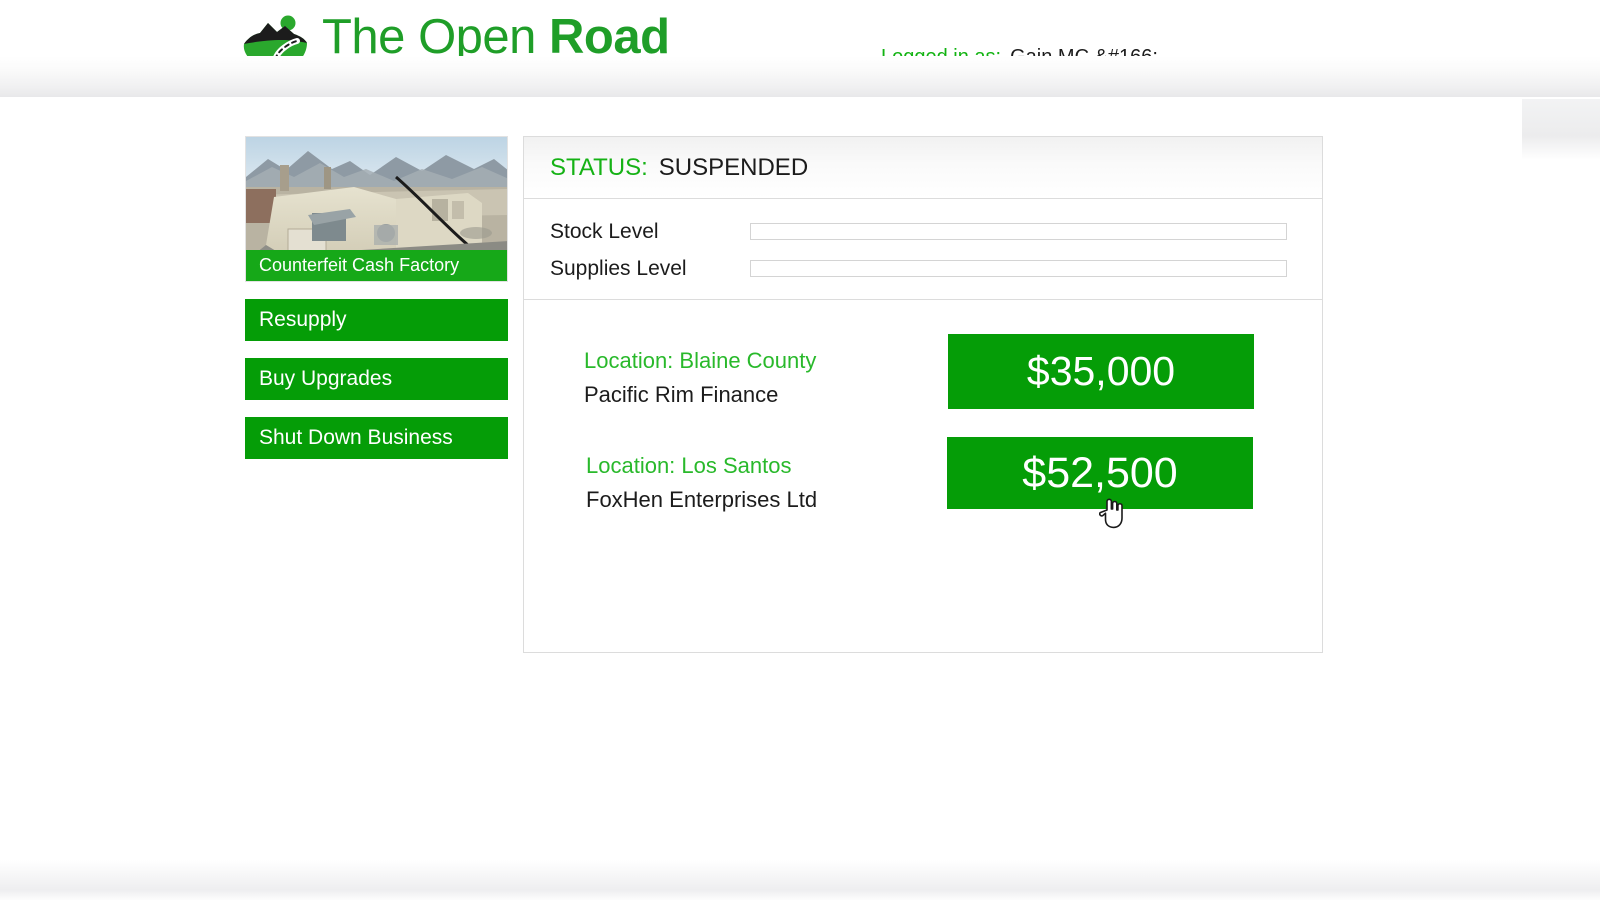 The image size is (1600, 900). Describe the element at coordinates (800, 880) in the screenshot. I see `footer-gradient` at that location.